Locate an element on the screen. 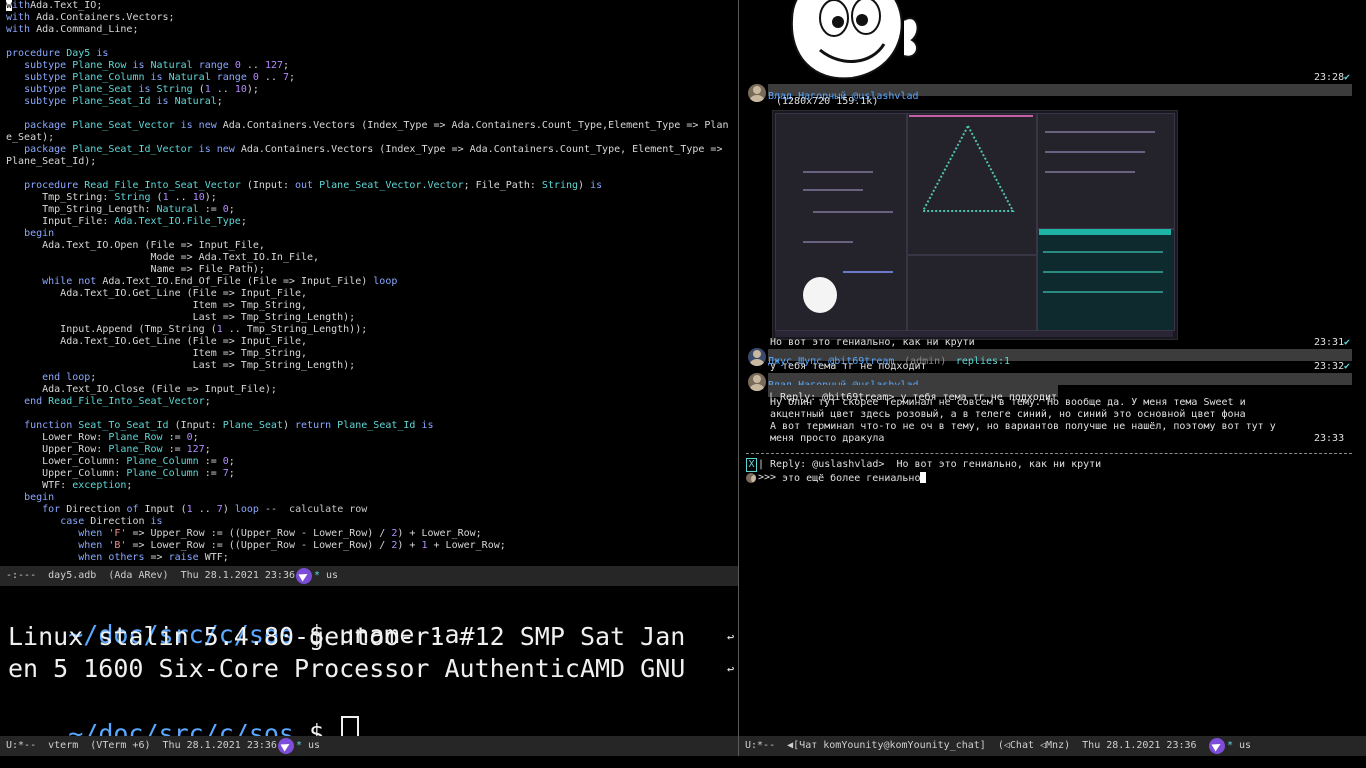 This screenshot has height=768, width=1366. message-text: у тебя тема тг не подходит is located at coordinates (848, 366).